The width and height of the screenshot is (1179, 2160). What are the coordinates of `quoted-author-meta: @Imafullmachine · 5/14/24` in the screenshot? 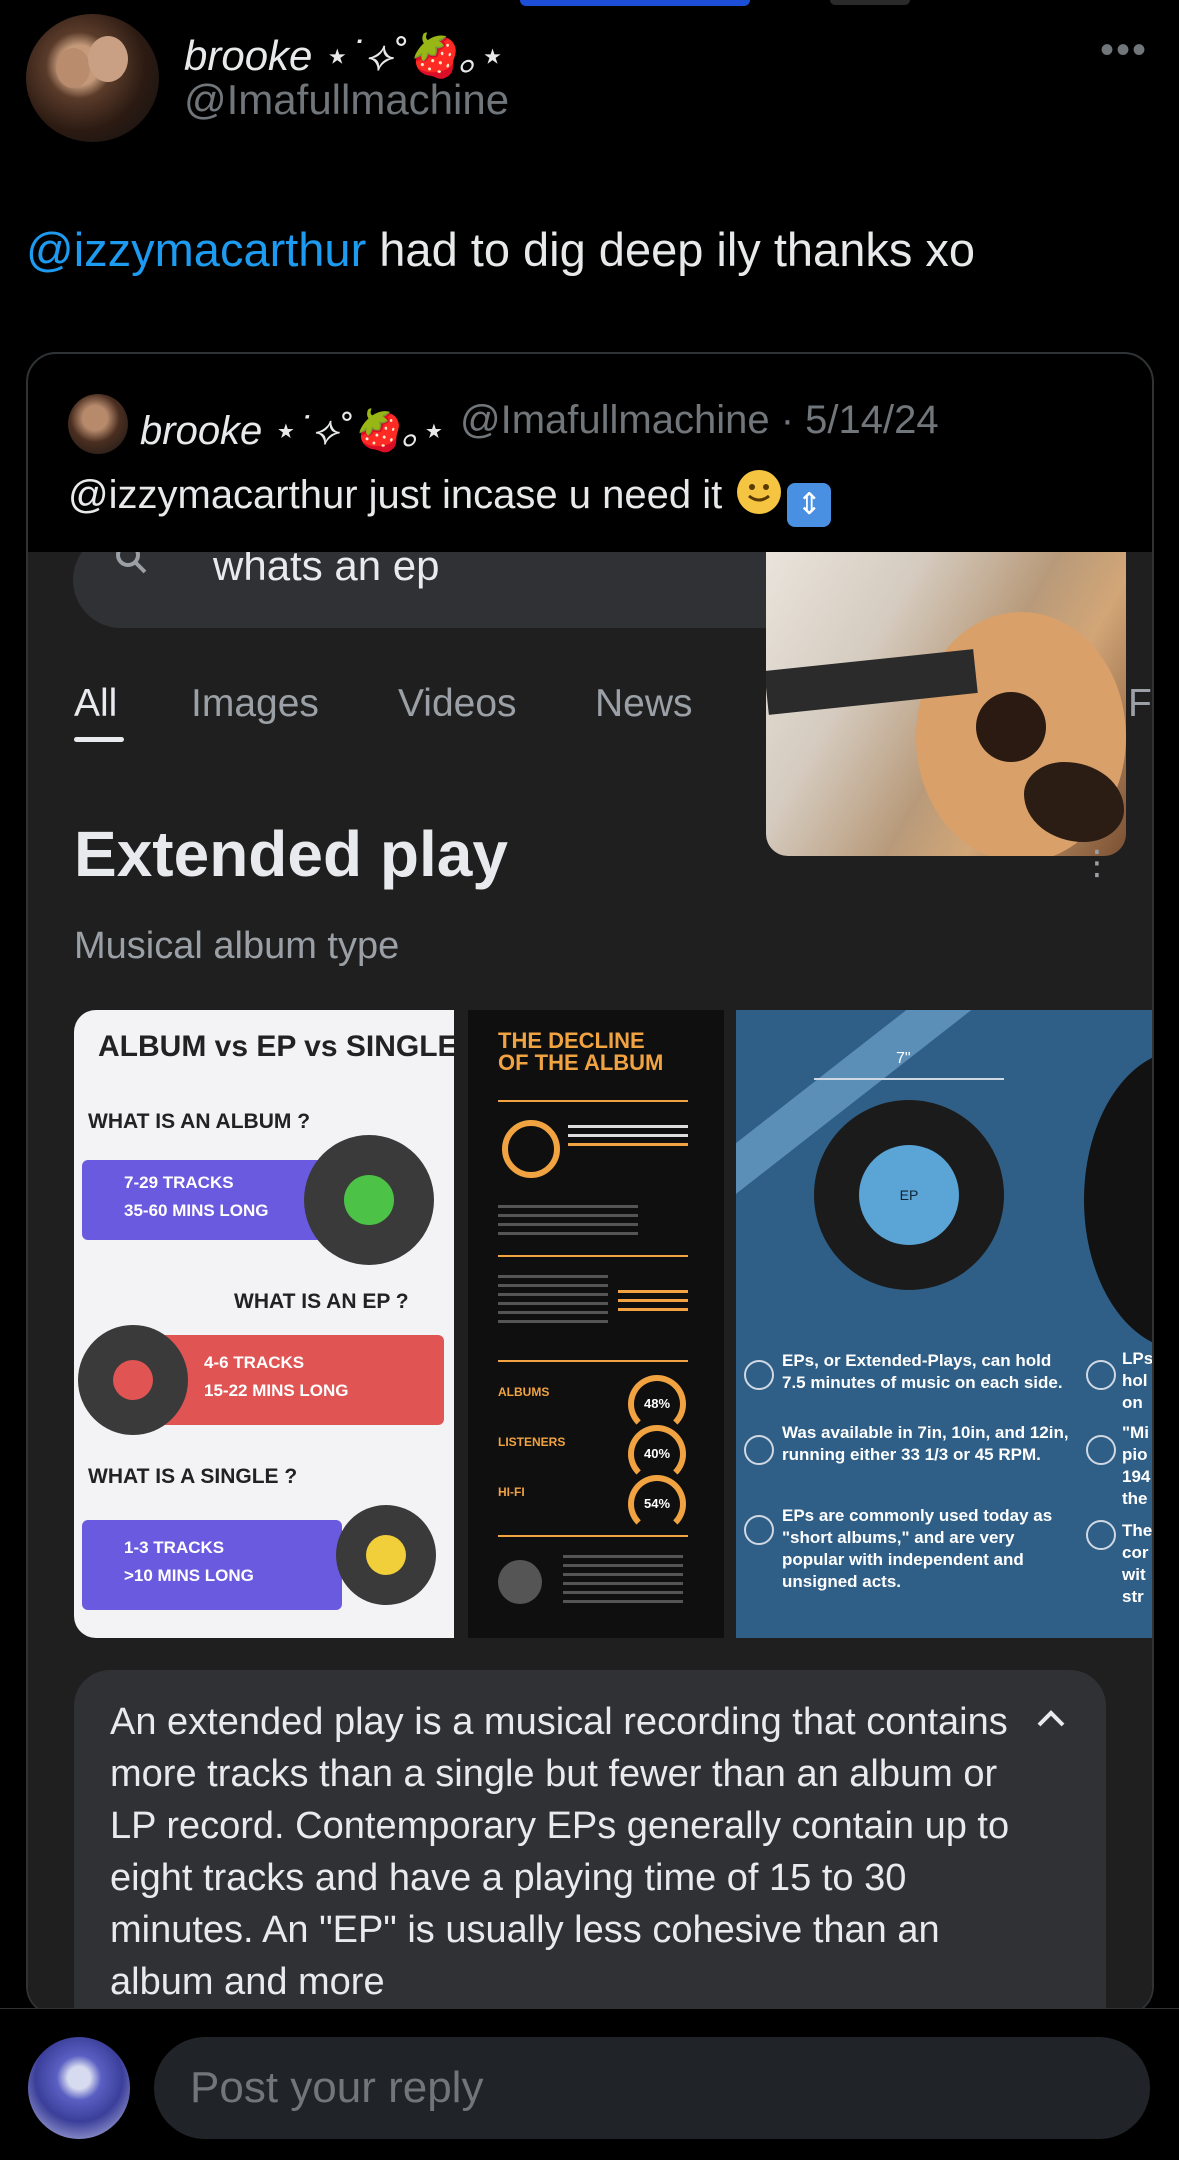 It's located at (699, 420).